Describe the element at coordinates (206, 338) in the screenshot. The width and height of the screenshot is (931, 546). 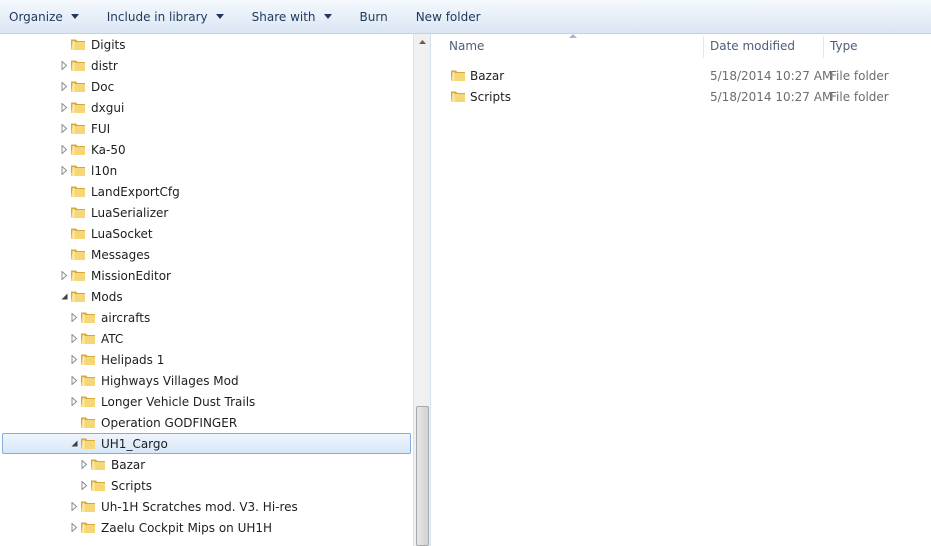
I see `tree-item: ATC` at that location.